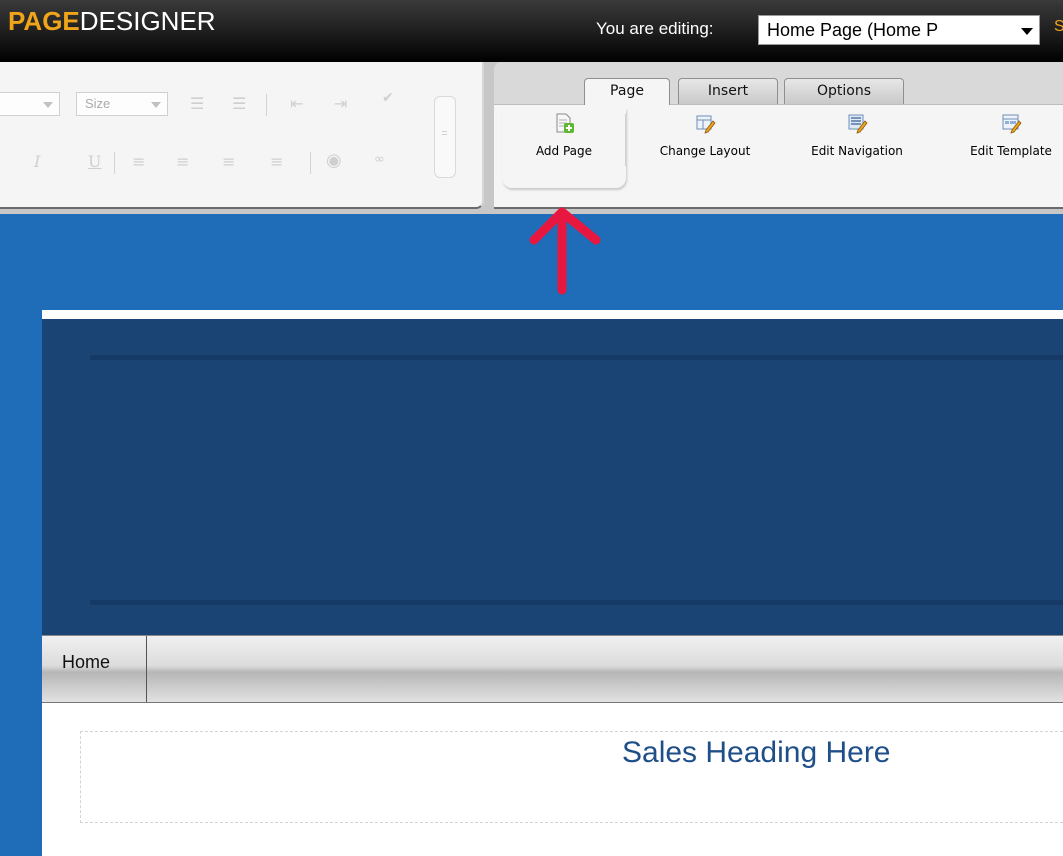  I want to click on logo-text-page: PAGE, so click(44, 21).